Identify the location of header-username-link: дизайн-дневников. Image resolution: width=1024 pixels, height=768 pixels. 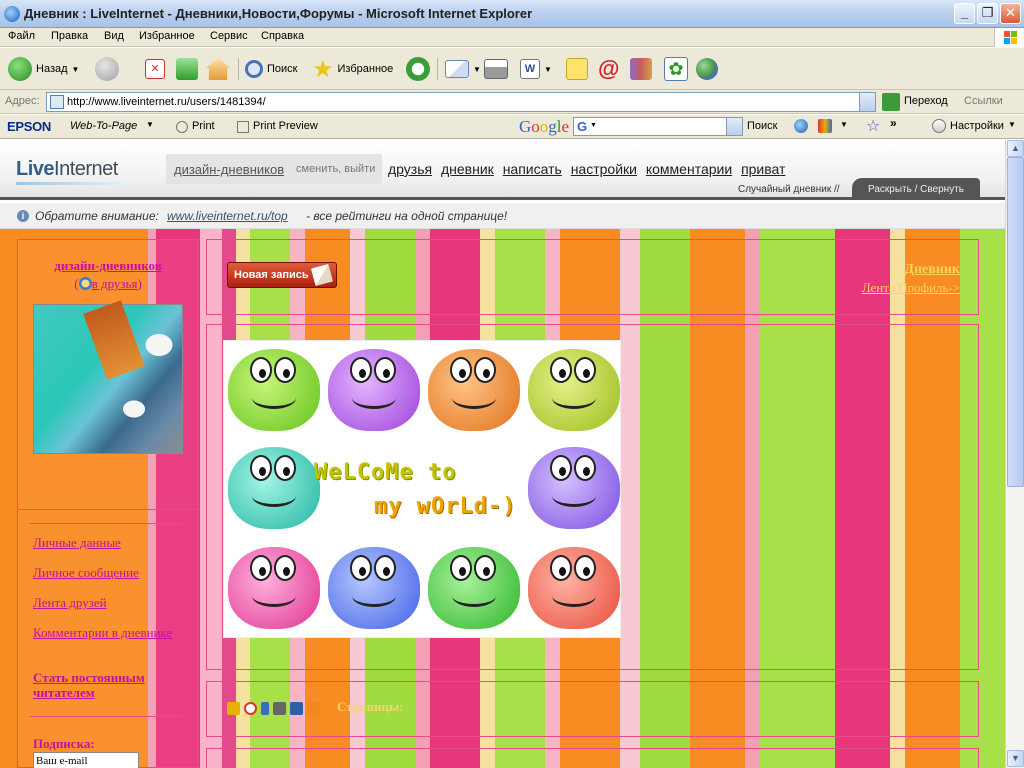
(229, 169).